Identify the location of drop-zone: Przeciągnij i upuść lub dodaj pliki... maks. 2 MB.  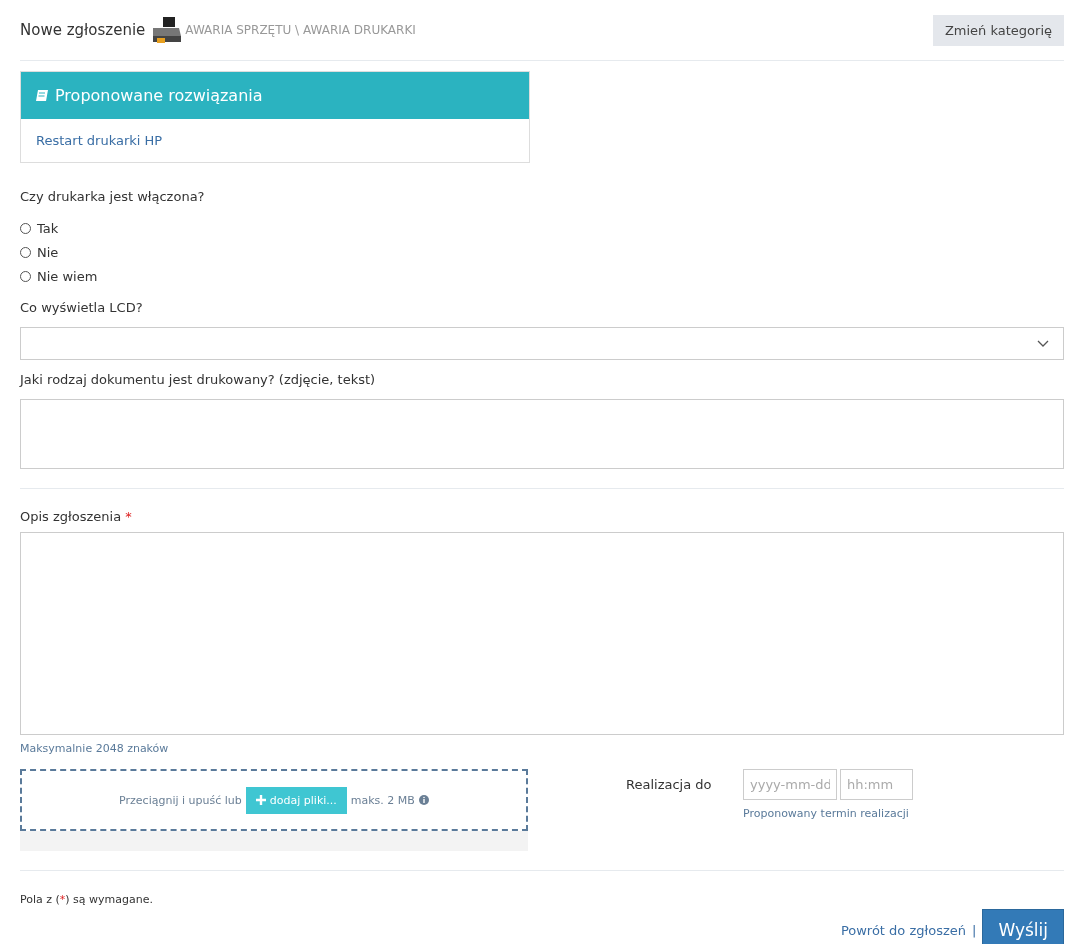
(274, 800).